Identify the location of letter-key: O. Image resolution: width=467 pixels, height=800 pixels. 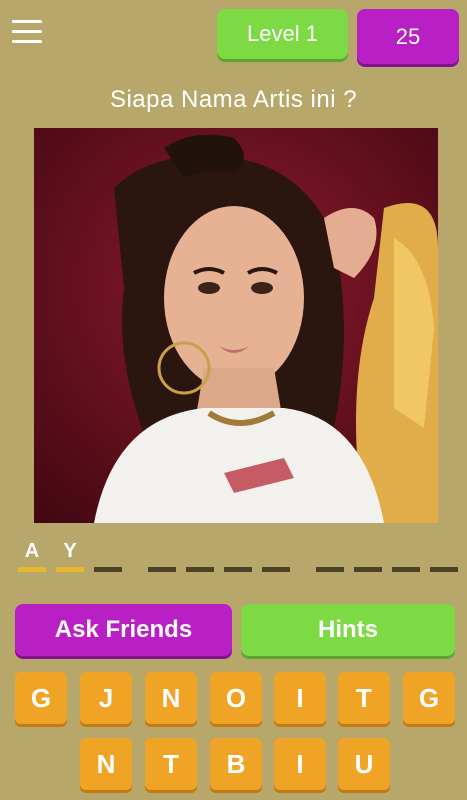
(236, 698).